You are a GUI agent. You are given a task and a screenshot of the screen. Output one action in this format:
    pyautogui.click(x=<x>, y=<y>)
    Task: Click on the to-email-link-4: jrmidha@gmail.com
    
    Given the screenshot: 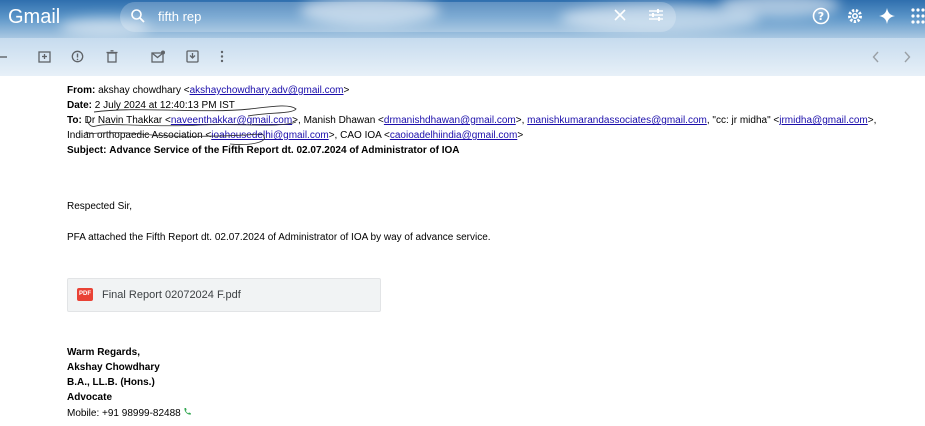 What is the action you would take?
    pyautogui.click(x=823, y=120)
    